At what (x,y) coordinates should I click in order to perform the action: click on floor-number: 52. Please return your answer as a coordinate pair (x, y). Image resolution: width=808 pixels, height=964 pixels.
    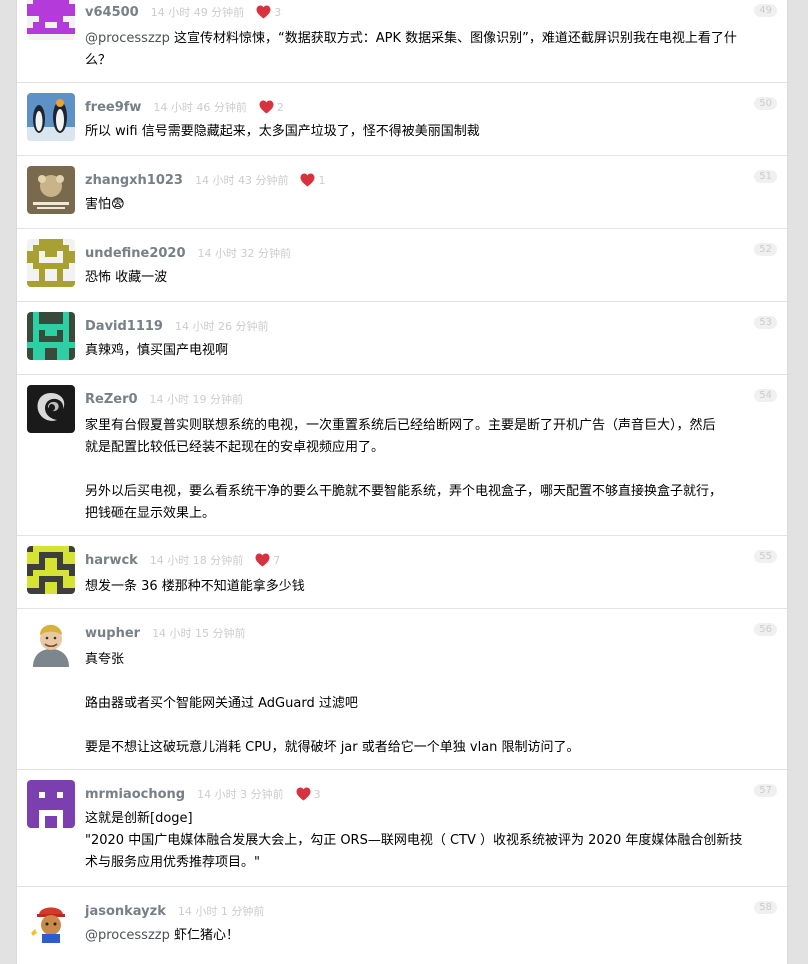
    Looking at the image, I should click on (765, 249).